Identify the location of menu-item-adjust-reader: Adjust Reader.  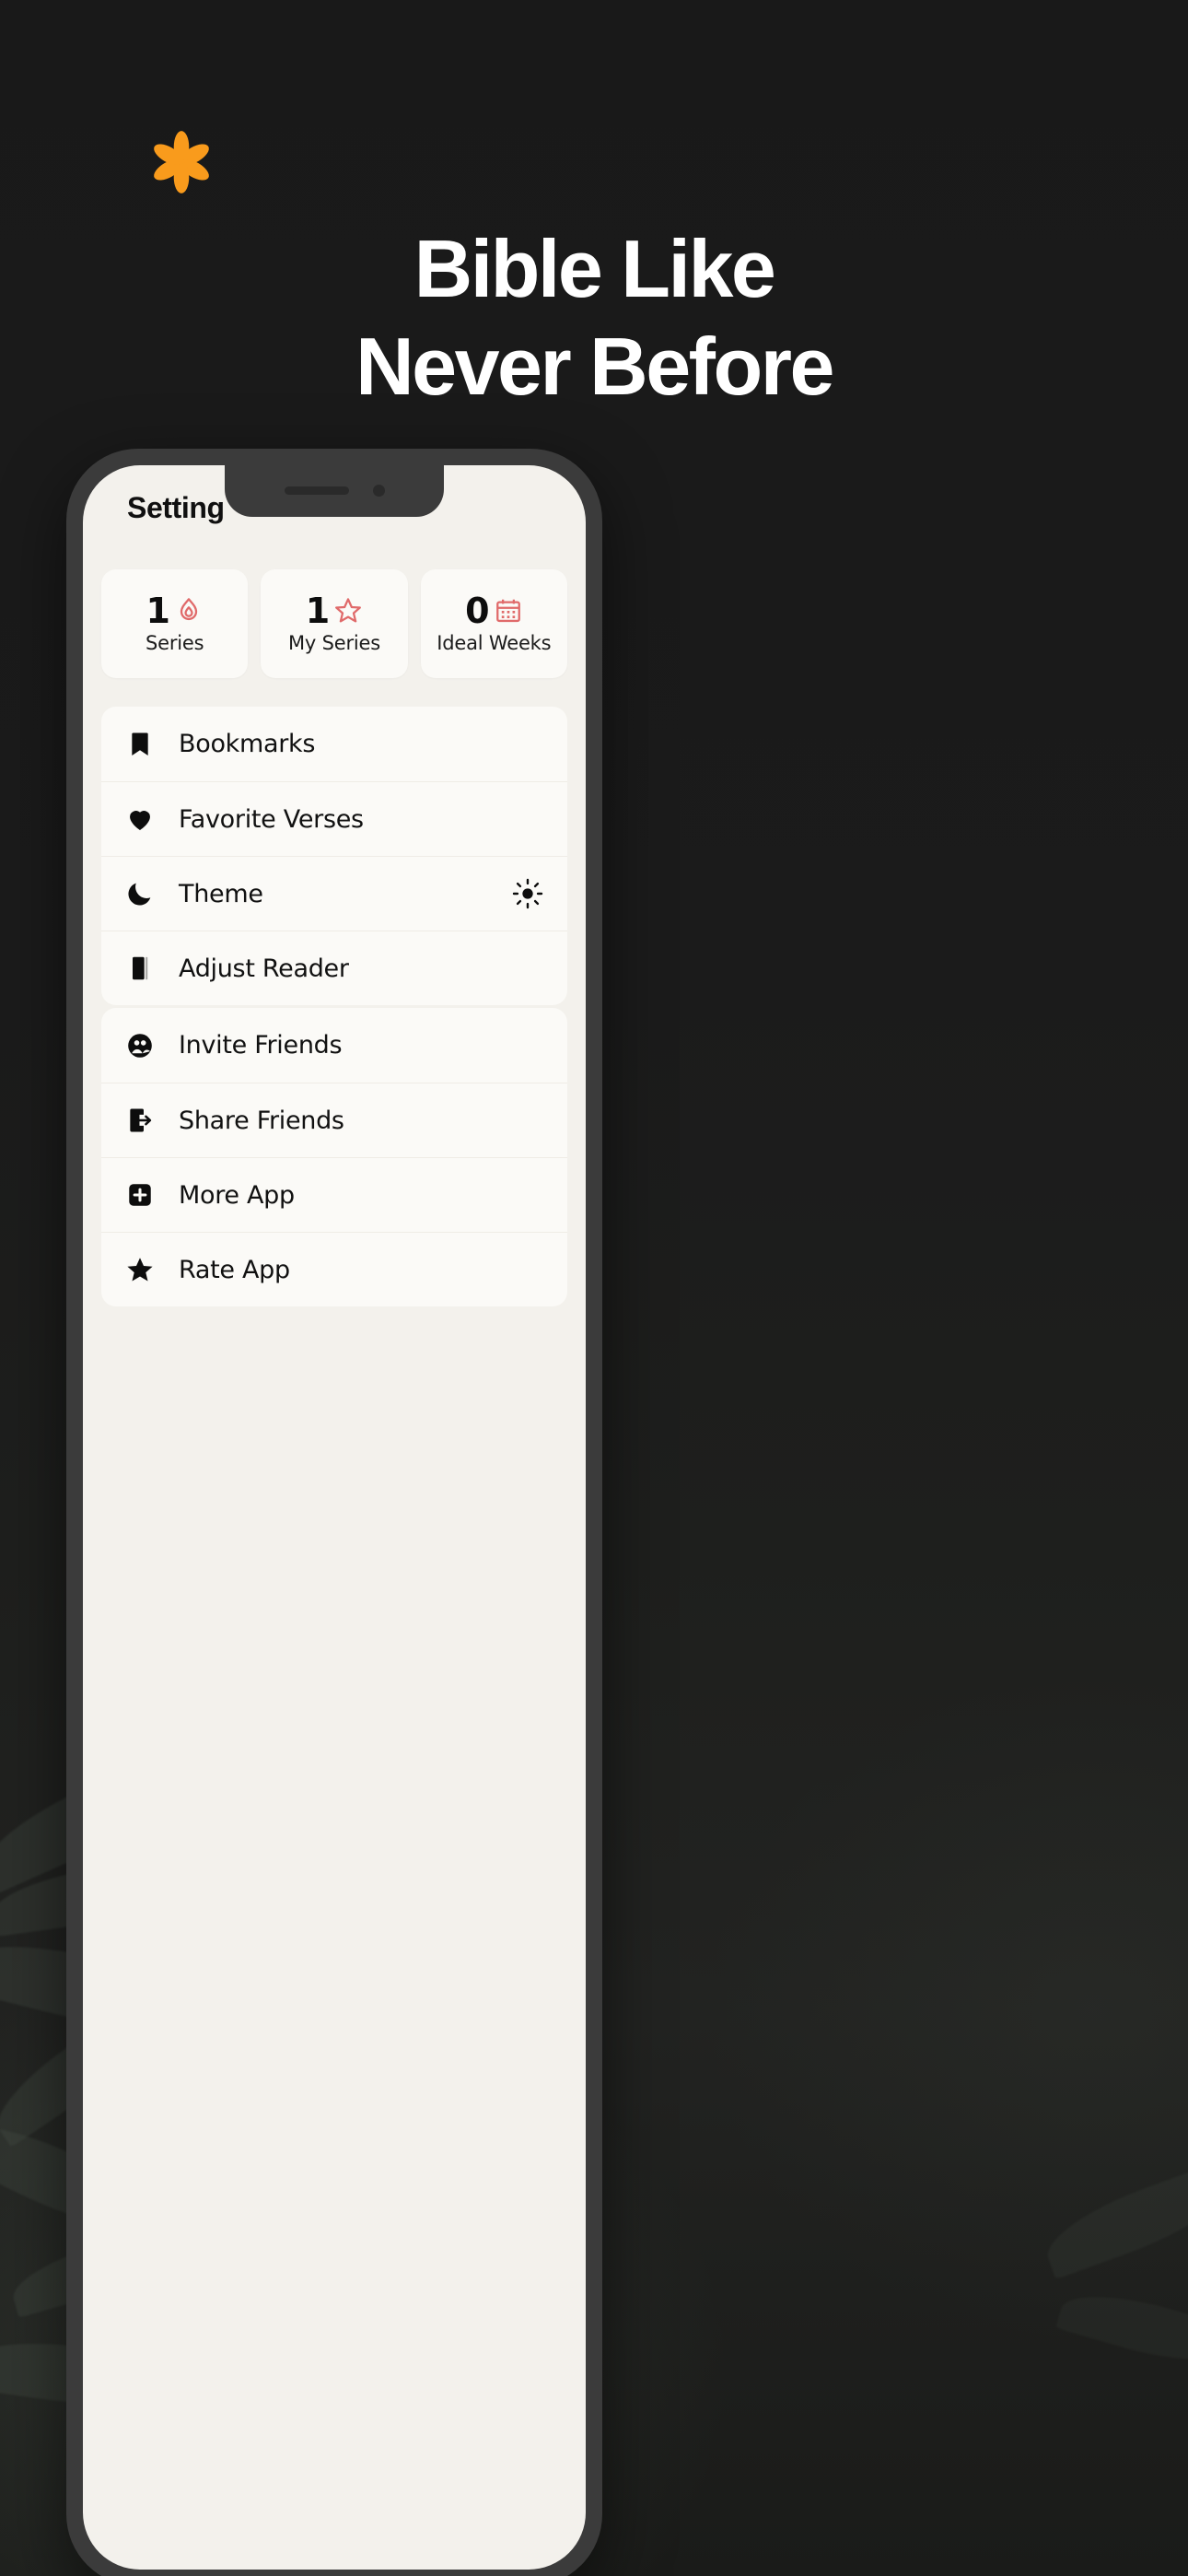
(334, 968).